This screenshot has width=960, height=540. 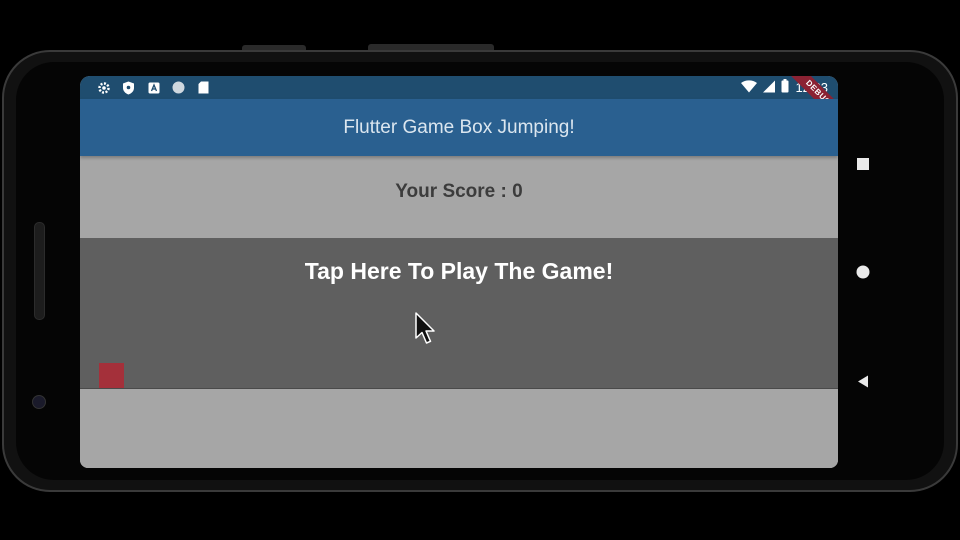 What do you see at coordinates (103, 87) in the screenshot?
I see `settings-icon` at bounding box center [103, 87].